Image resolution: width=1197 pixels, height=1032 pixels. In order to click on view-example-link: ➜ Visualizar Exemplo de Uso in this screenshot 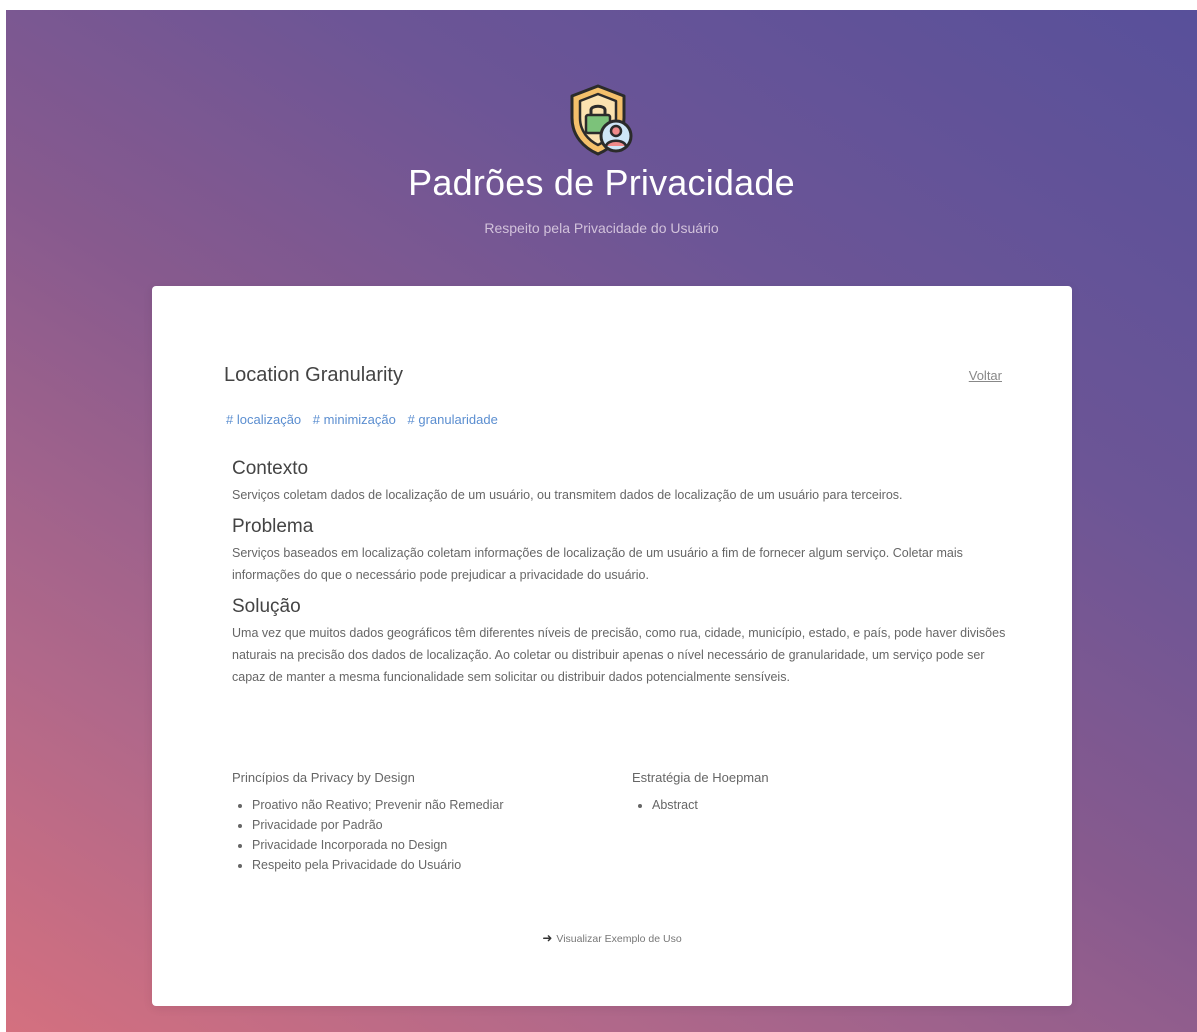, I will do `click(612, 938)`.